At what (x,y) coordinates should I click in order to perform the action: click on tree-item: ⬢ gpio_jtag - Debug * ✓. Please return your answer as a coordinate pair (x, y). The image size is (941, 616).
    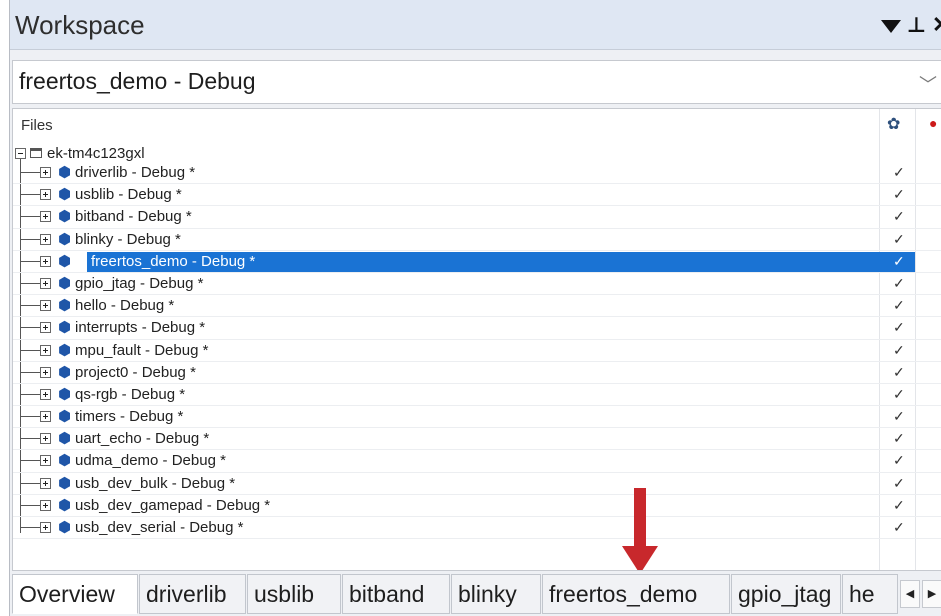
    Looking at the image, I should click on (477, 284).